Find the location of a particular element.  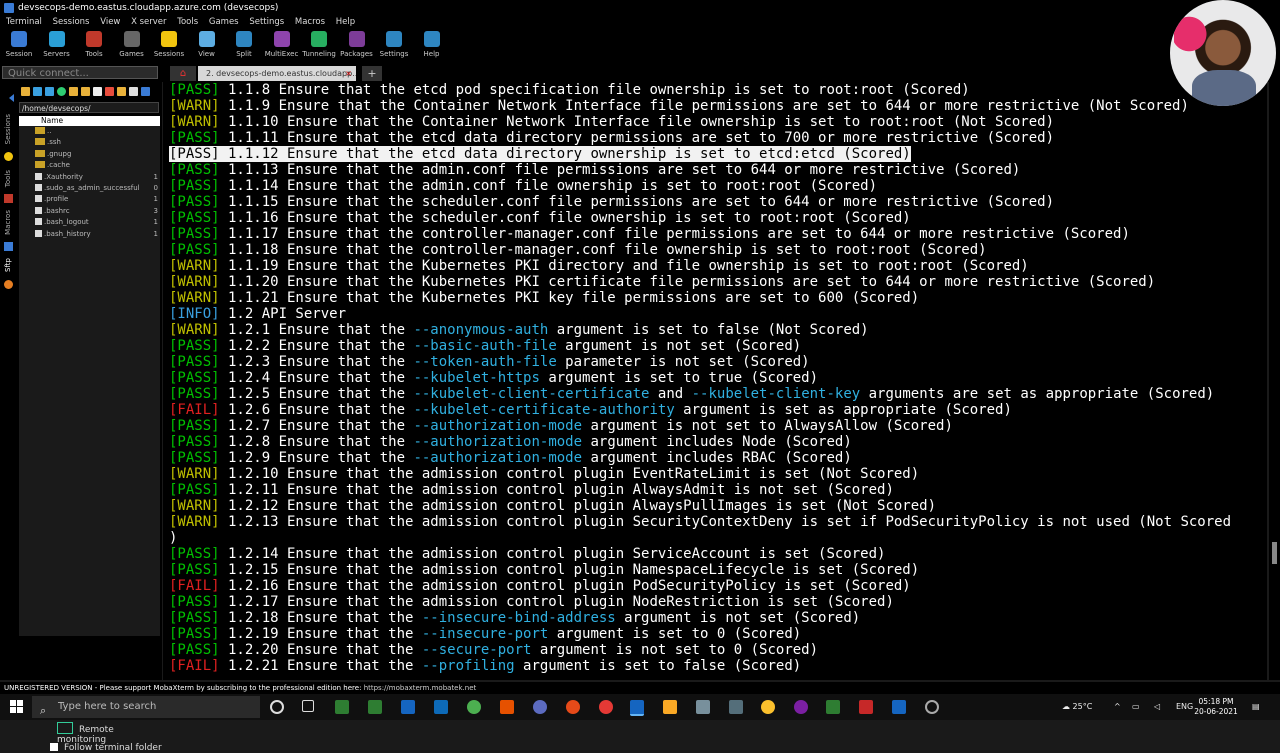

file-list-item: .gnupg is located at coordinates (89, 154).